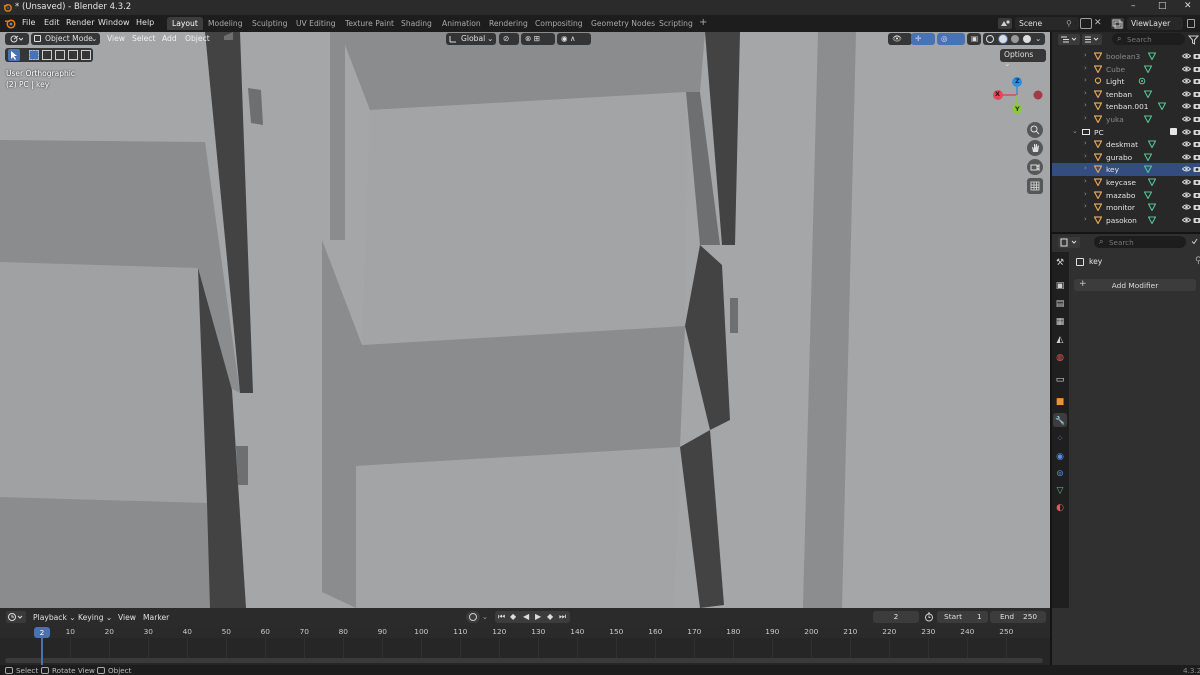  What do you see at coordinates (990, 39) in the screenshot?
I see `wireframe-shading-icon` at bounding box center [990, 39].